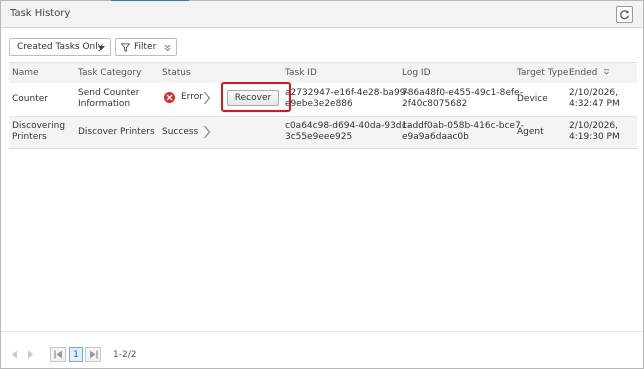  I want to click on cell-task-id: a2732947-e16f-4e28-ba99- e9ebe3e2e886, so click(347, 99).